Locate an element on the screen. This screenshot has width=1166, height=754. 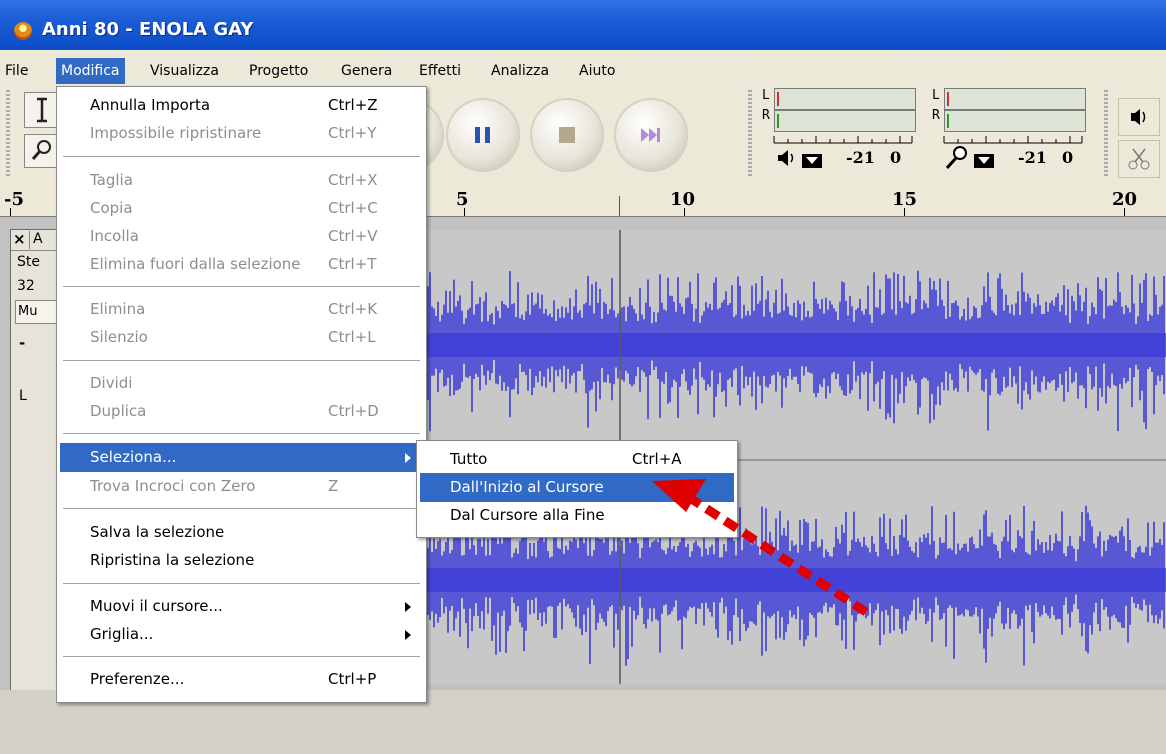
annotation-arrow is located at coordinates (760, 547).